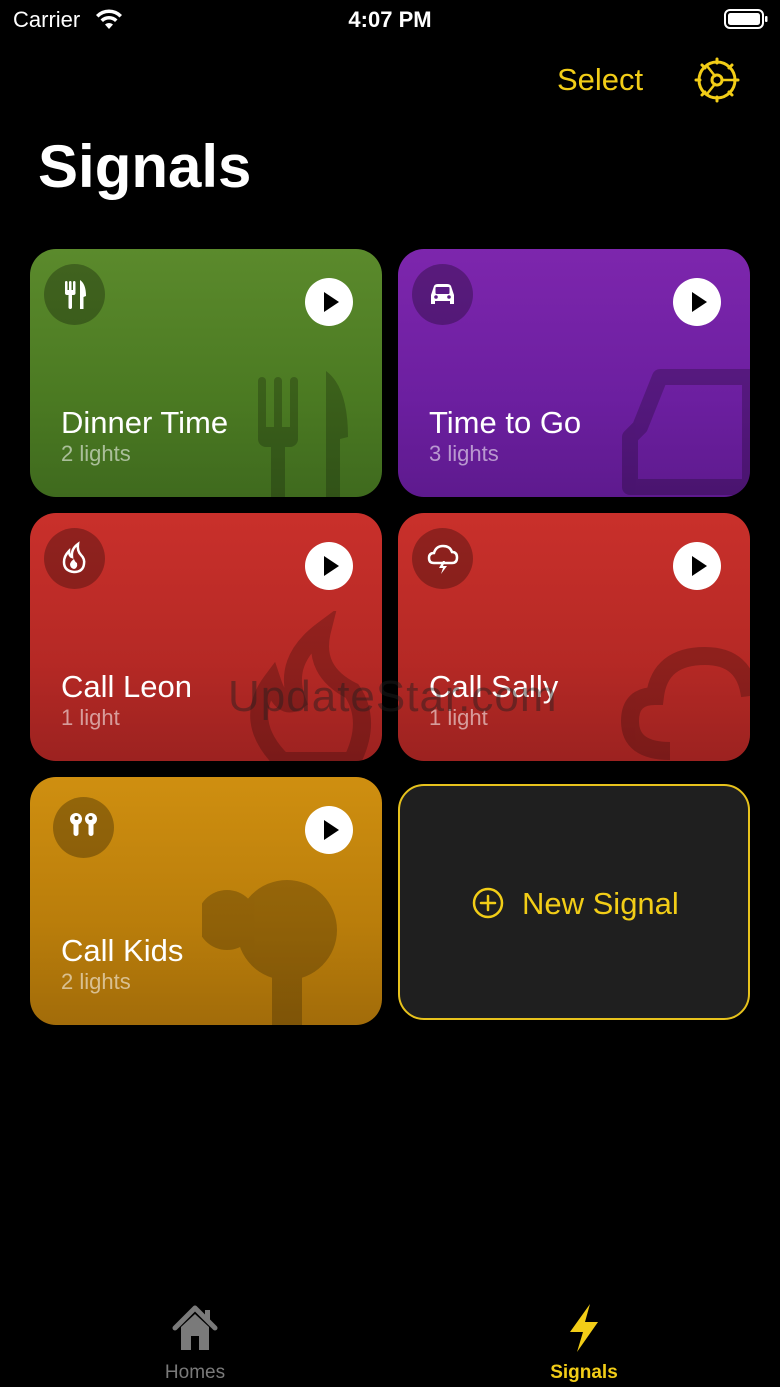 The height and width of the screenshot is (1387, 780). Describe the element at coordinates (685, 703) in the screenshot. I see `cloud-watermark-icon` at that location.